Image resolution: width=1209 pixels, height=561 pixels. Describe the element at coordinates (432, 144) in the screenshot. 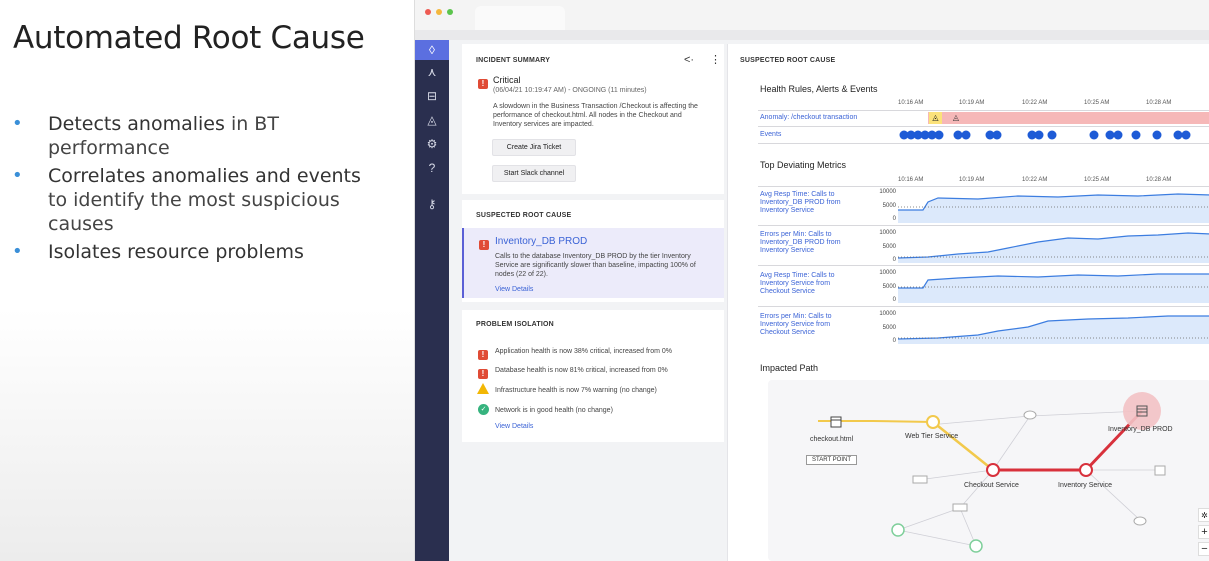

I see `nav-settings-icon: ⚙` at that location.